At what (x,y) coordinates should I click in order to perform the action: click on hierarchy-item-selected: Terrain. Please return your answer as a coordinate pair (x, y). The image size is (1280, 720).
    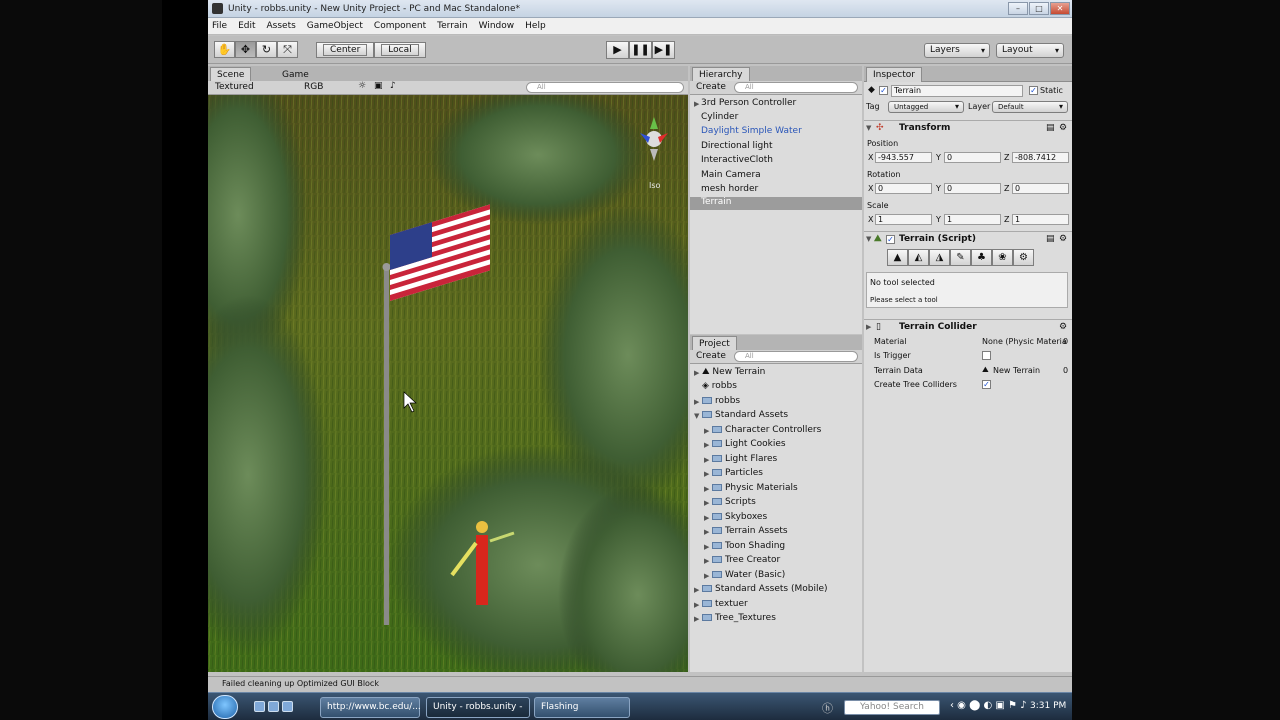
    Looking at the image, I should click on (776, 203).